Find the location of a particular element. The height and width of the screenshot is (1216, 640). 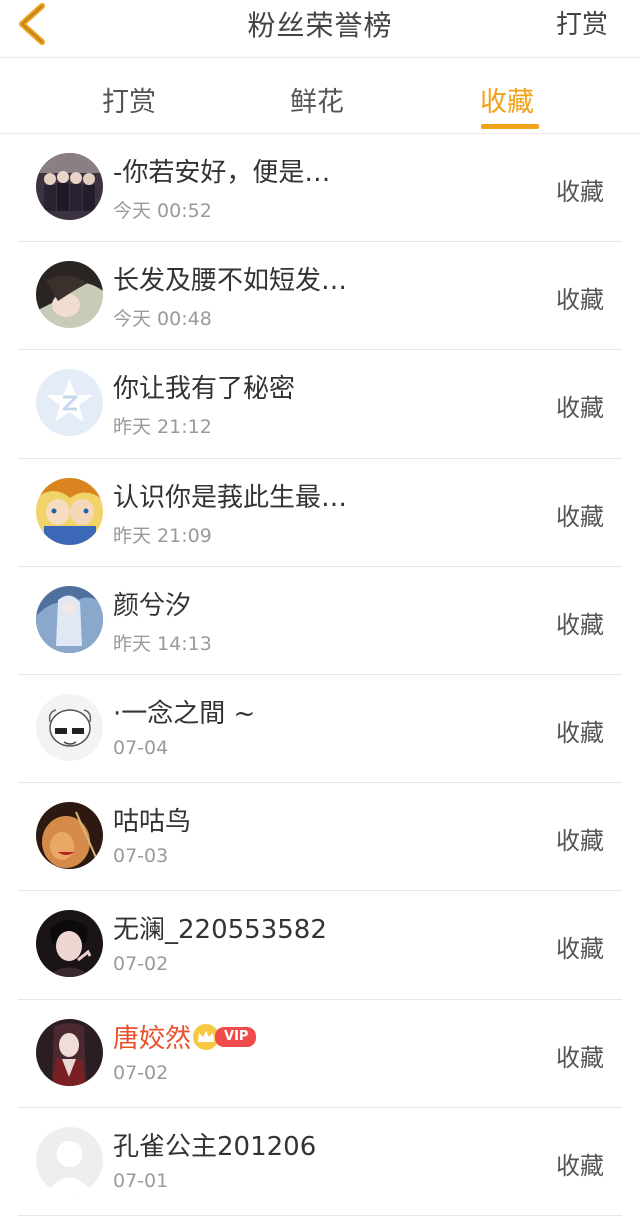

fan-name: 颜兮汐 is located at coordinates (152, 605).